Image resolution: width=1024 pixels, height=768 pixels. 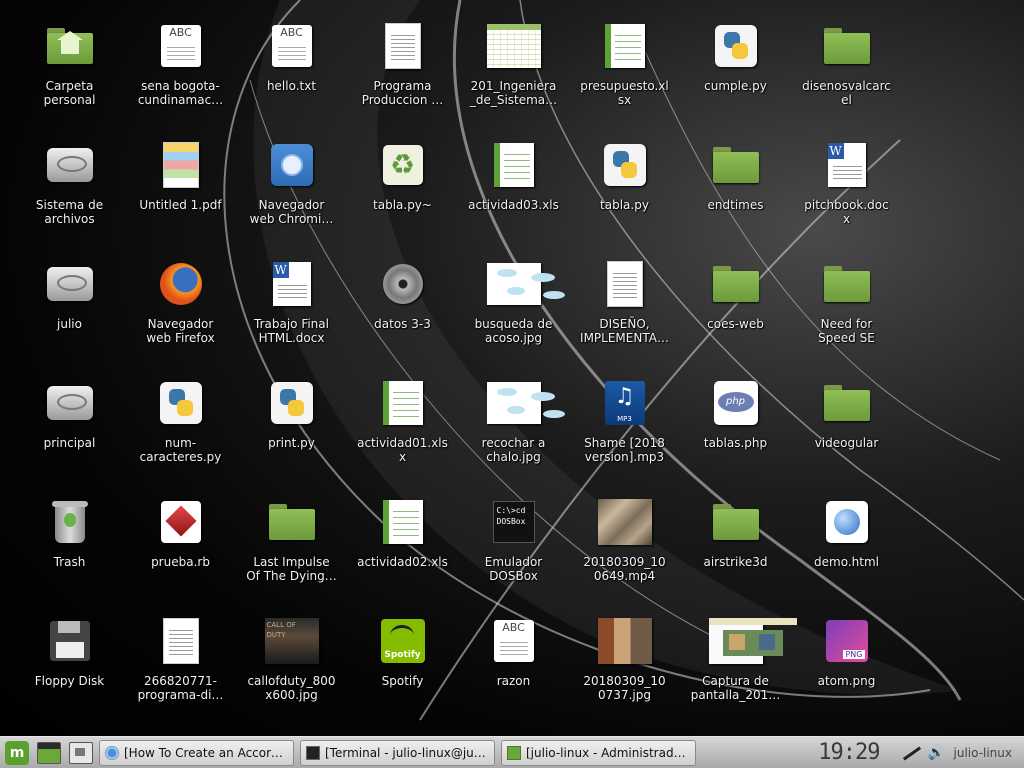 What do you see at coordinates (402, 434) in the screenshot?
I see `desktop-icon: actividad01.xls x` at bounding box center [402, 434].